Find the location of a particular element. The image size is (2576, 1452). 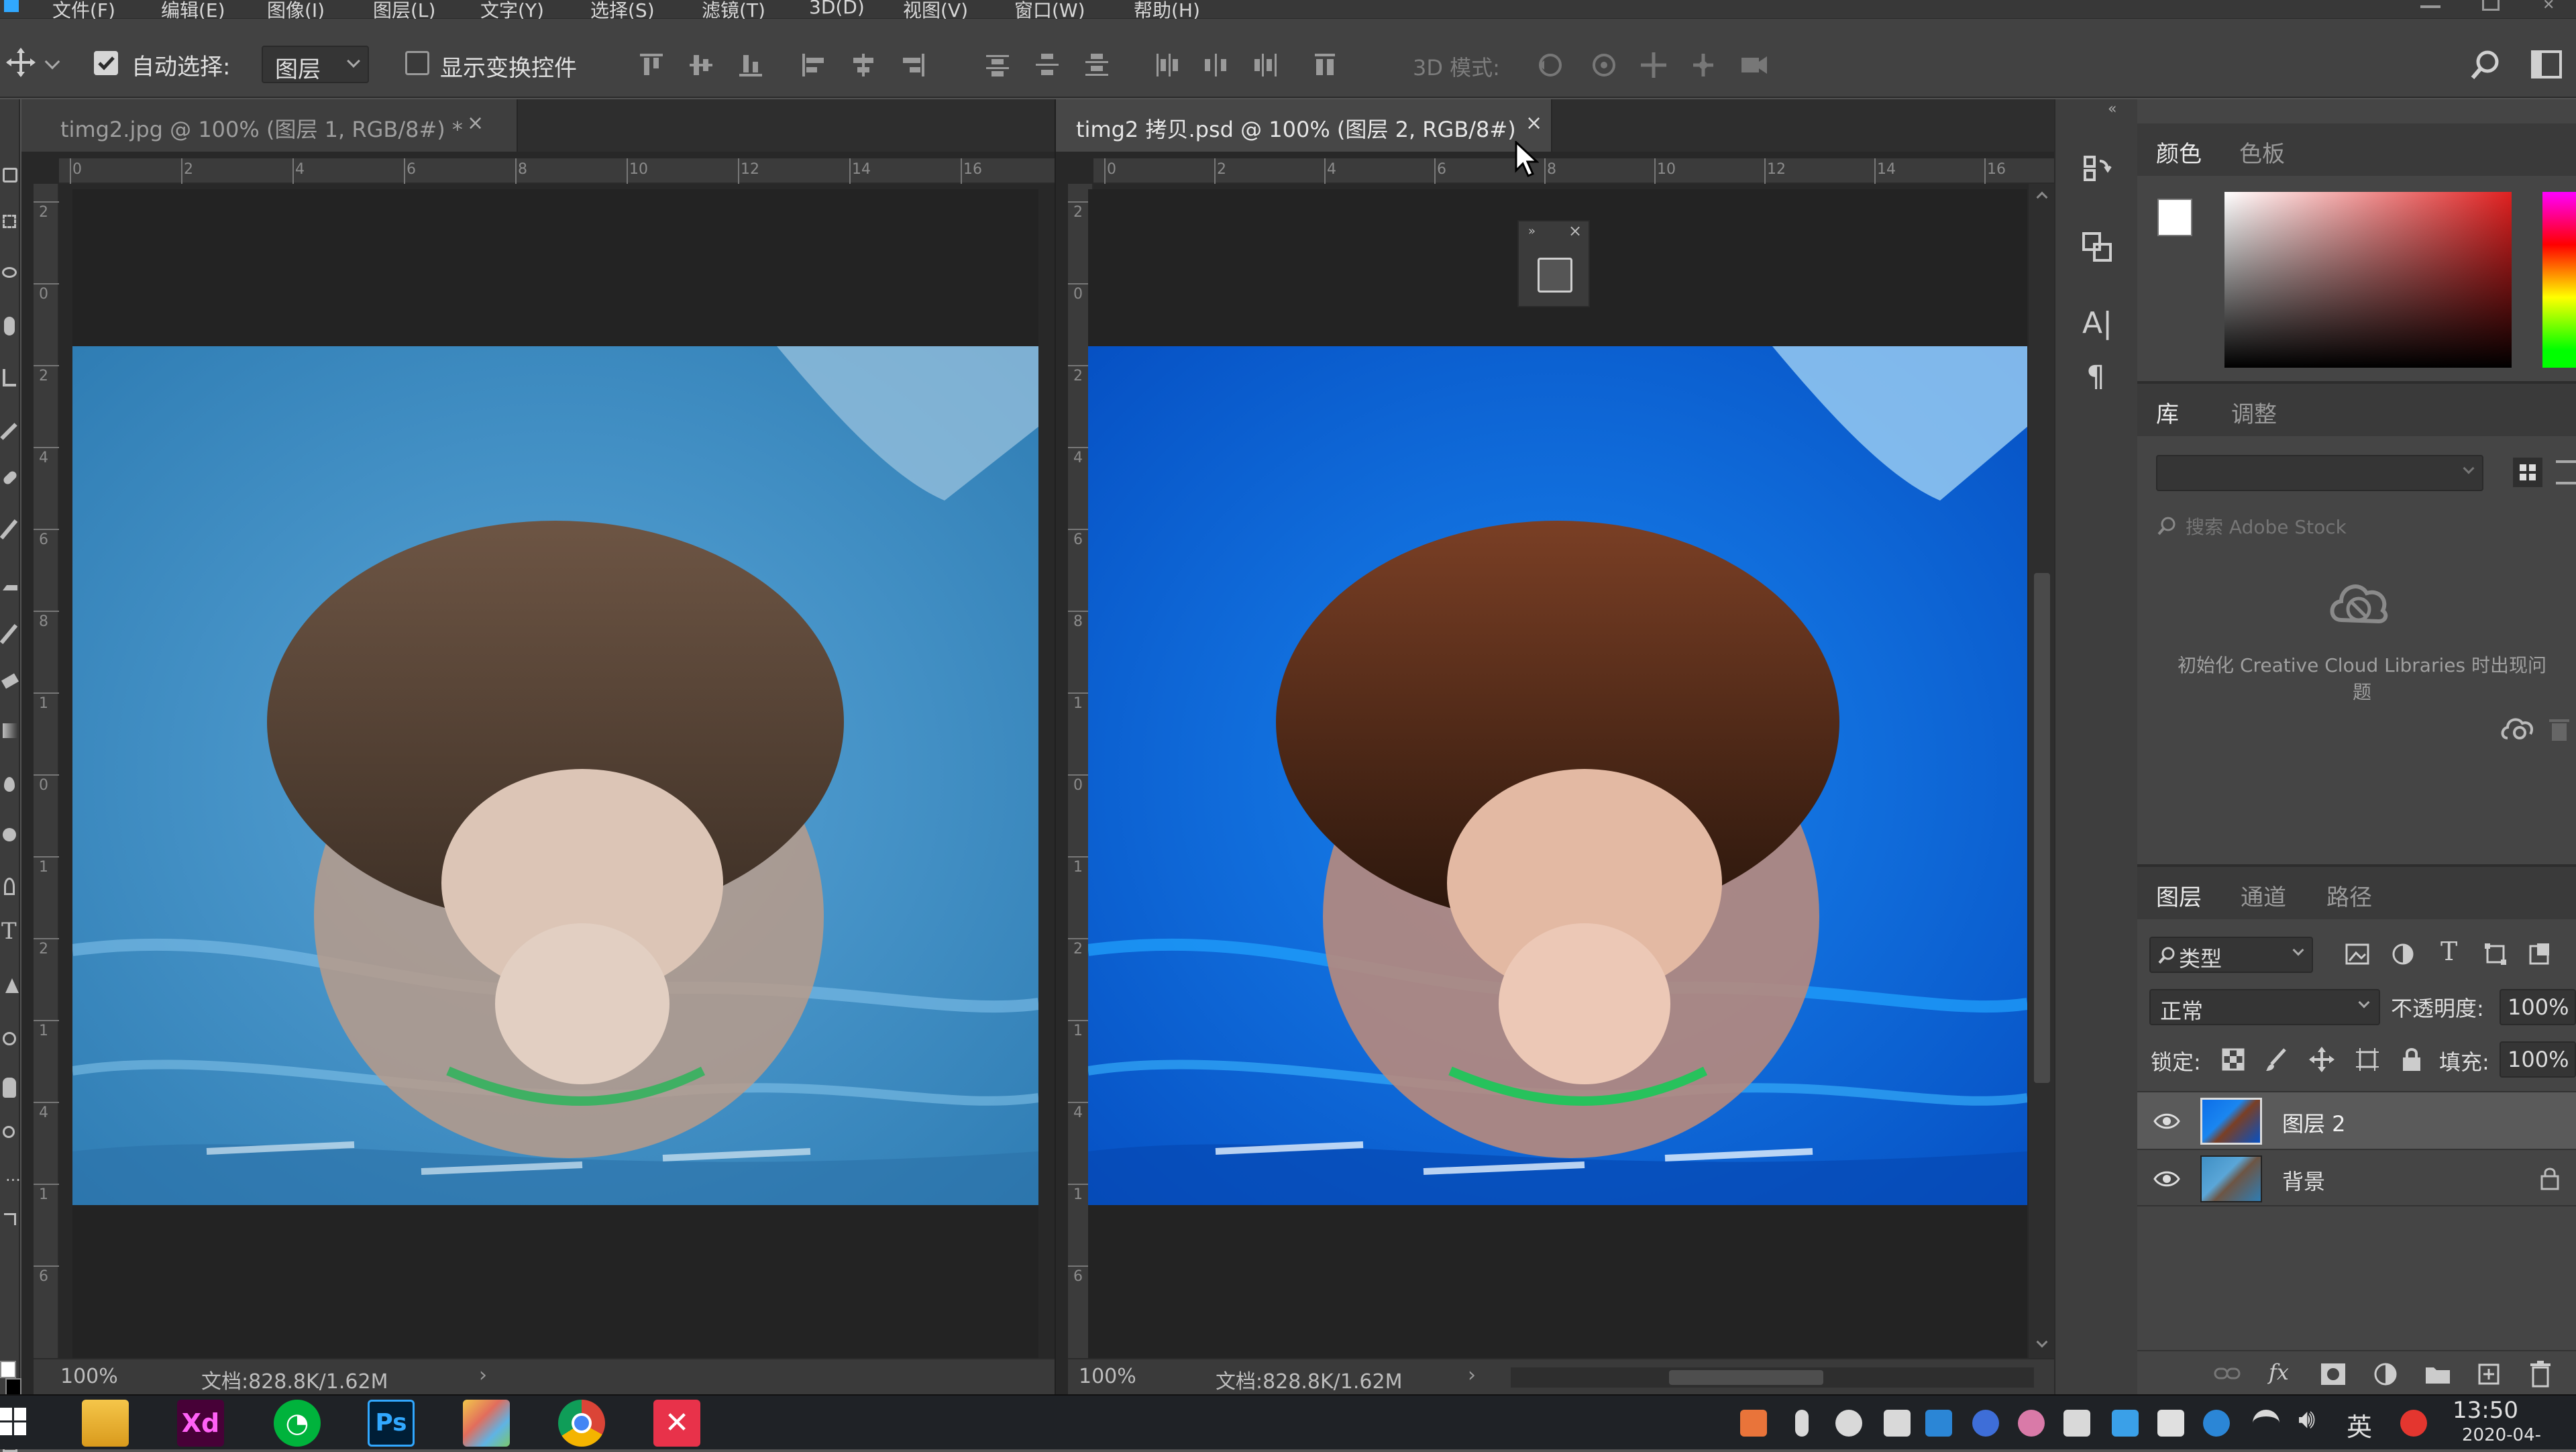

close-window-icon: ✕ is located at coordinates (2551, 6).